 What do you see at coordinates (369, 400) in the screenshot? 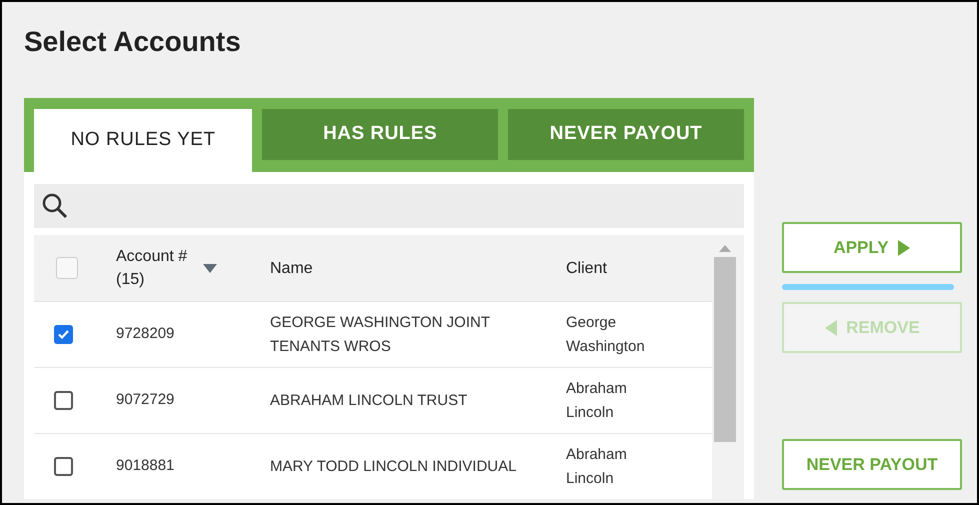
I see `table-cell-text: ABRAHAM LINCOLN TRUST` at bounding box center [369, 400].